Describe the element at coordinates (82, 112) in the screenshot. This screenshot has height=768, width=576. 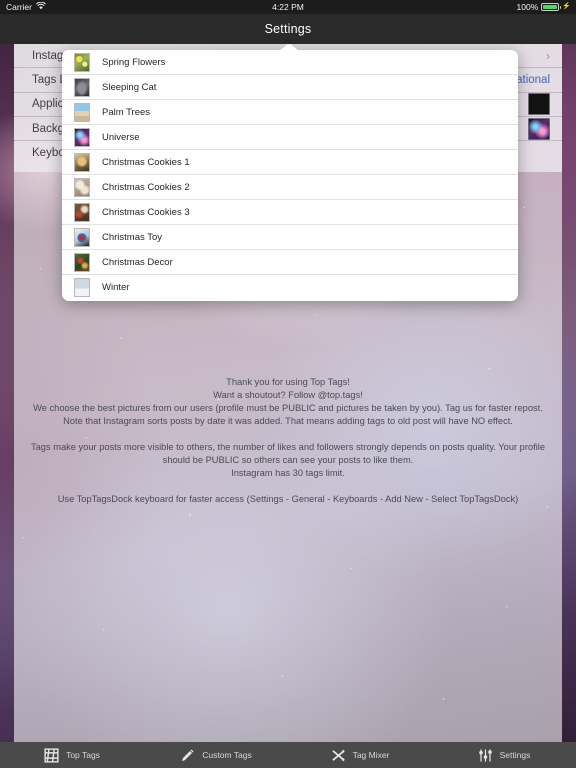
I see `palm-trees-thumbnail-icon` at that location.